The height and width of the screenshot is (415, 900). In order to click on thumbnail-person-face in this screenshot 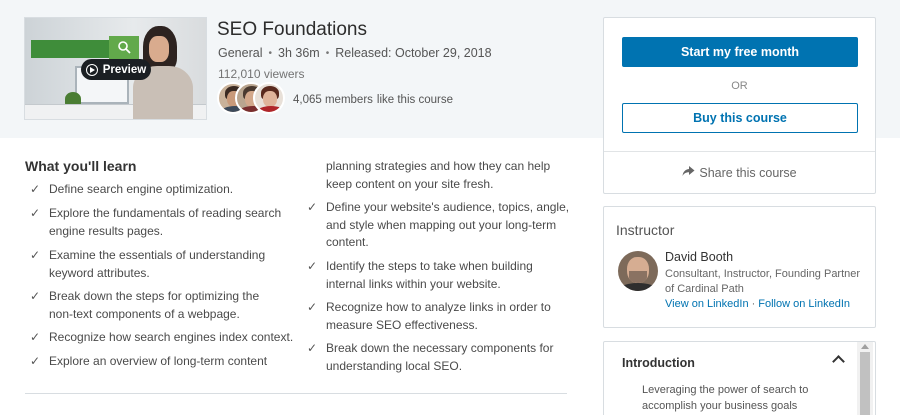, I will do `click(159, 49)`.